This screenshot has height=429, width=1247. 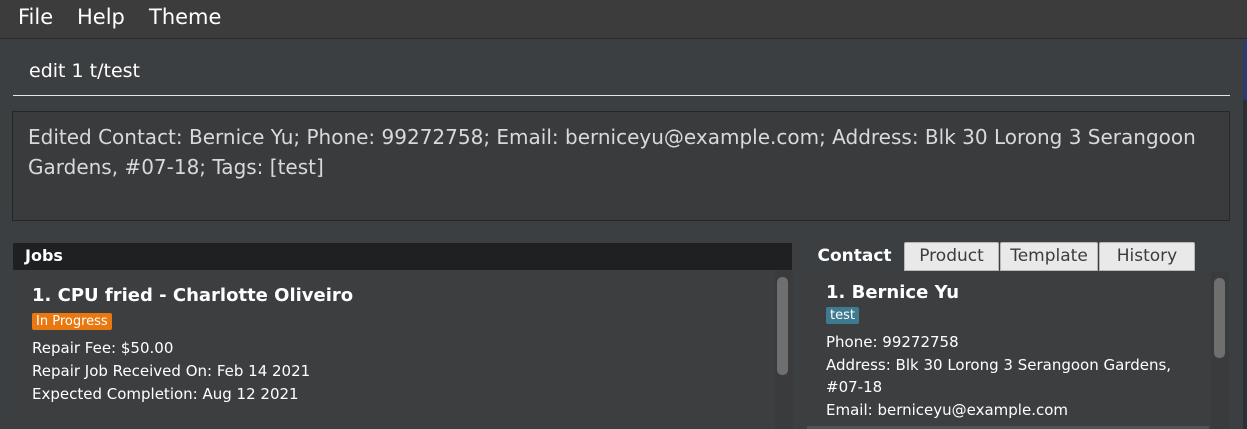 I want to click on contact-phone: Phone: 99272758, so click(x=892, y=342).